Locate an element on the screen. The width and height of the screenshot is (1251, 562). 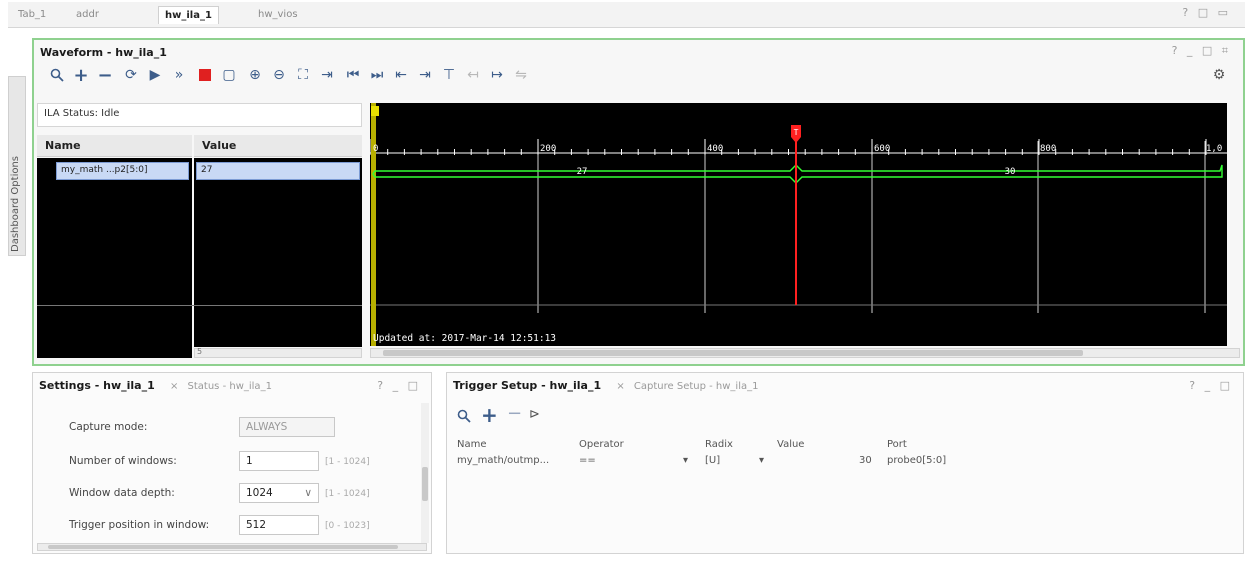
trigger-add-icon: + is located at coordinates (489, 415).